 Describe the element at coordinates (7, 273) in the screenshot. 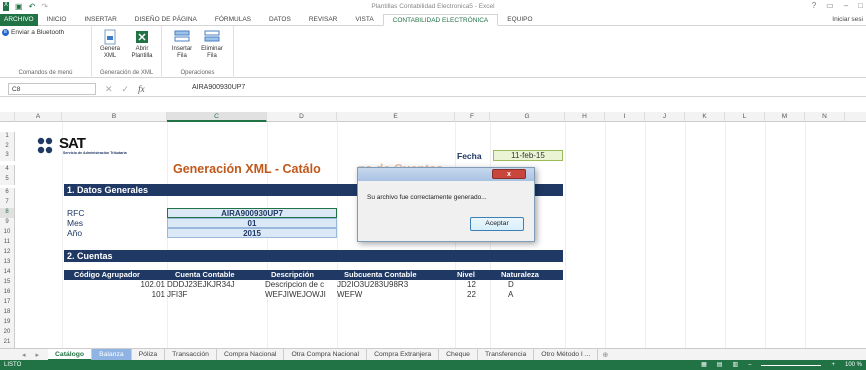

I see `row-header: 14` at that location.